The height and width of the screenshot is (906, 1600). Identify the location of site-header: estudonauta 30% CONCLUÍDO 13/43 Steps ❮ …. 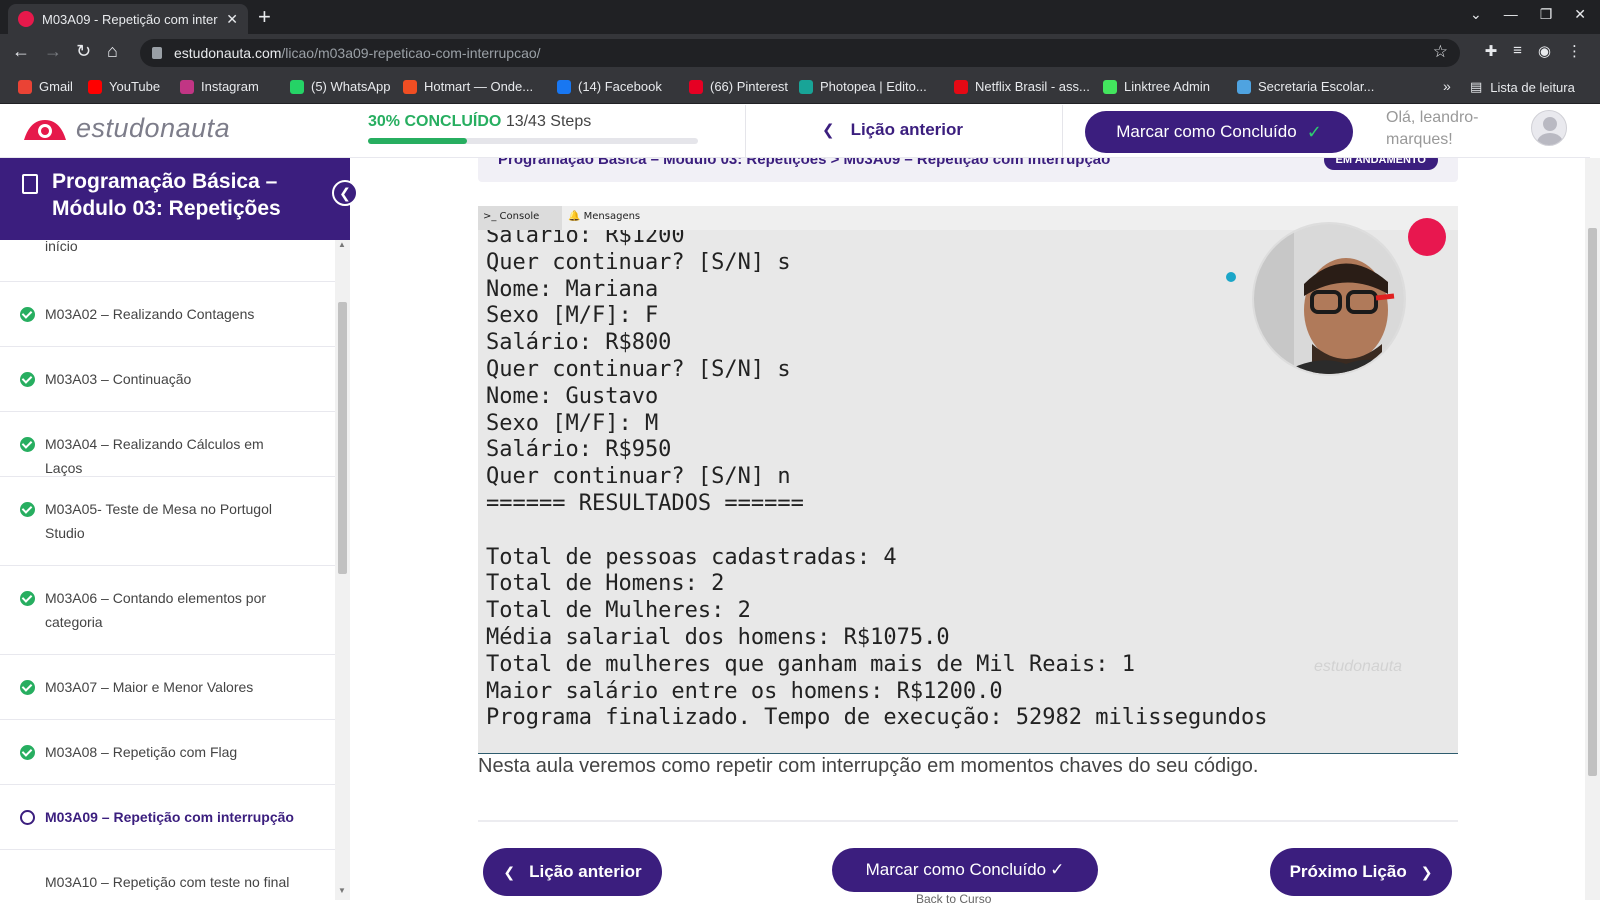
(795, 131).